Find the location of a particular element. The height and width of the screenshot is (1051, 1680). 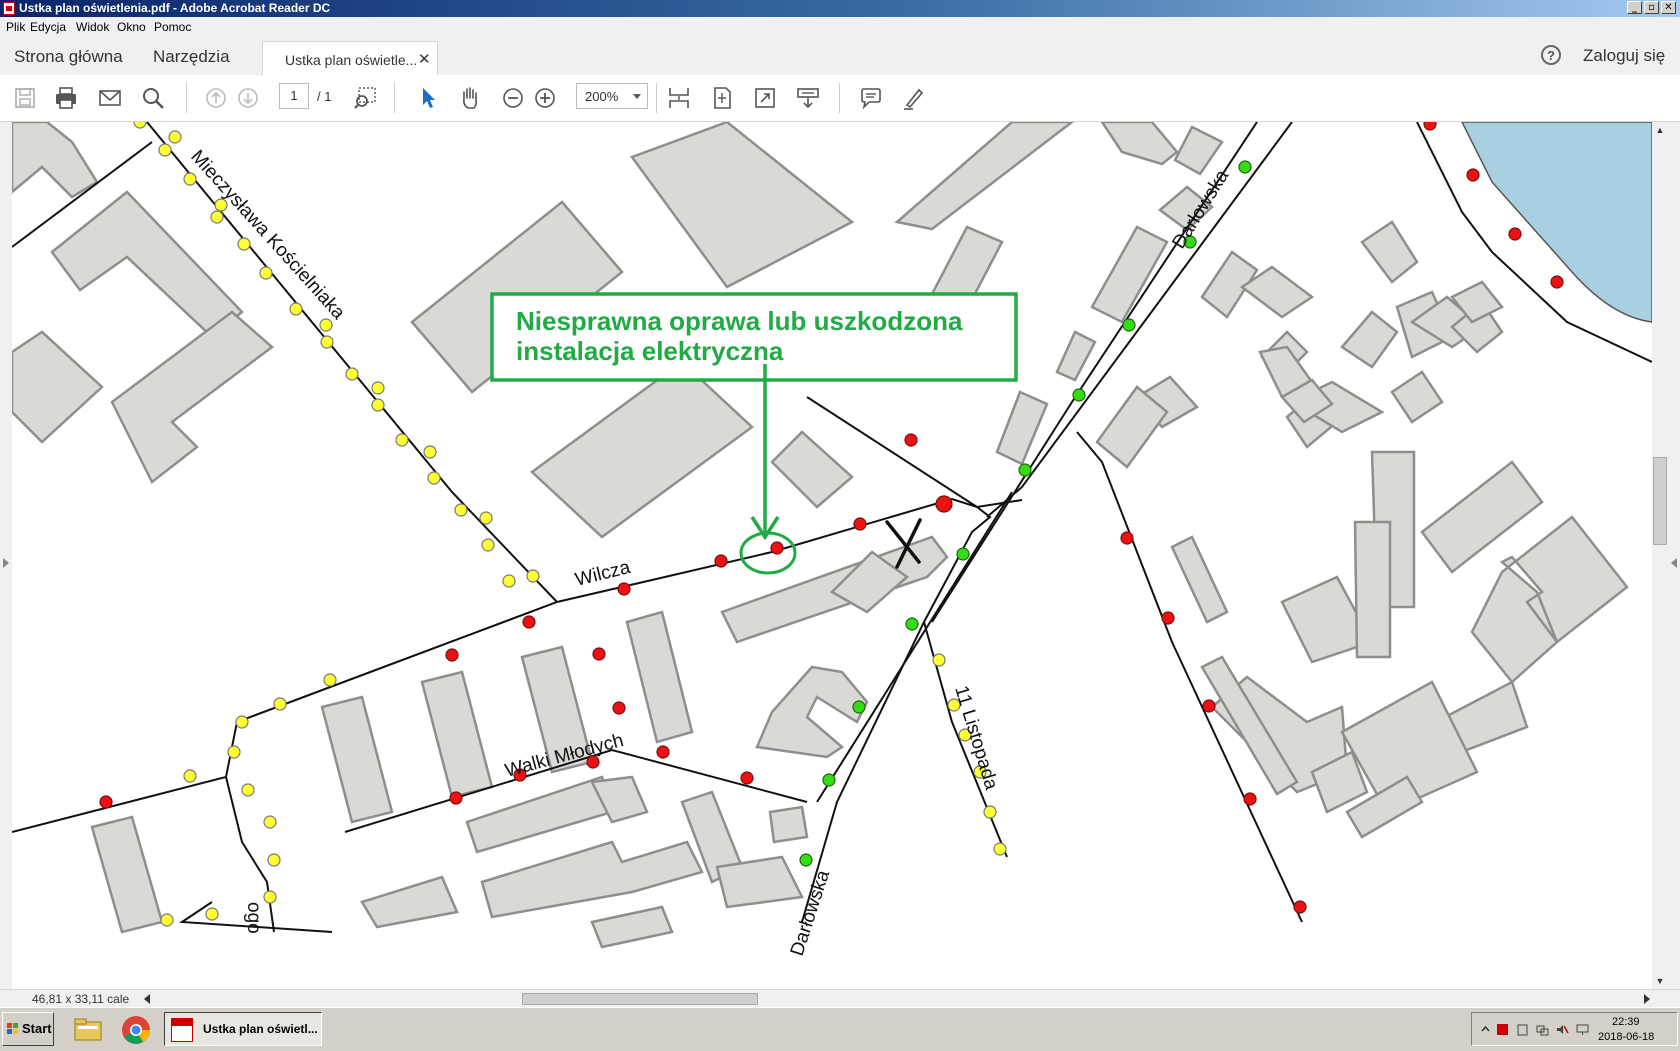

network-tray-icon is located at coordinates (1542, 1029).